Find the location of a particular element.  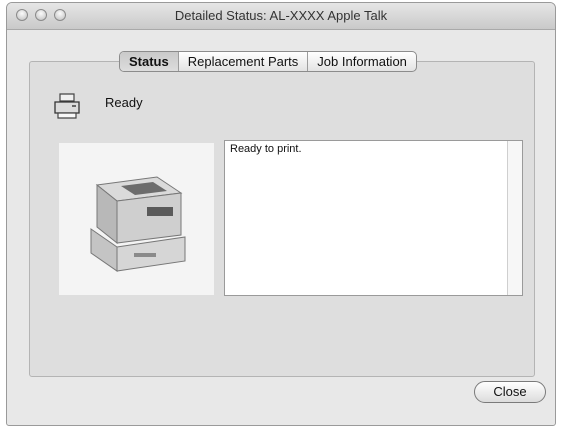

printer-image is located at coordinates (136, 219).